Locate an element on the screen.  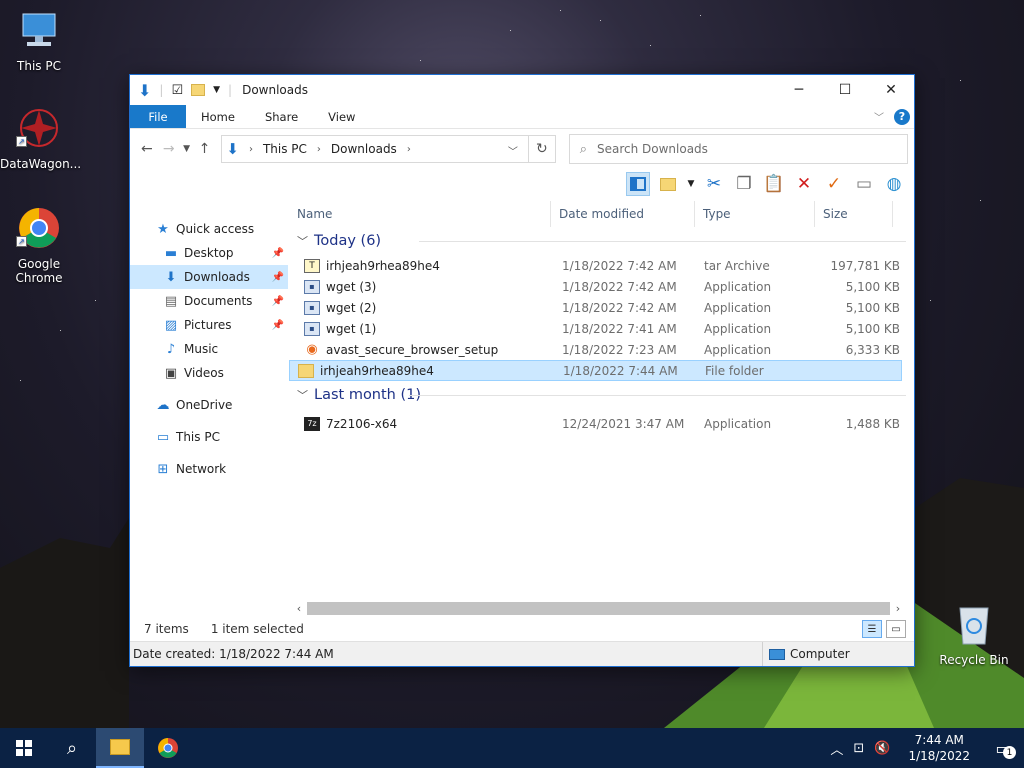
nav-music: ♪ Music is located at coordinates (209, 349).